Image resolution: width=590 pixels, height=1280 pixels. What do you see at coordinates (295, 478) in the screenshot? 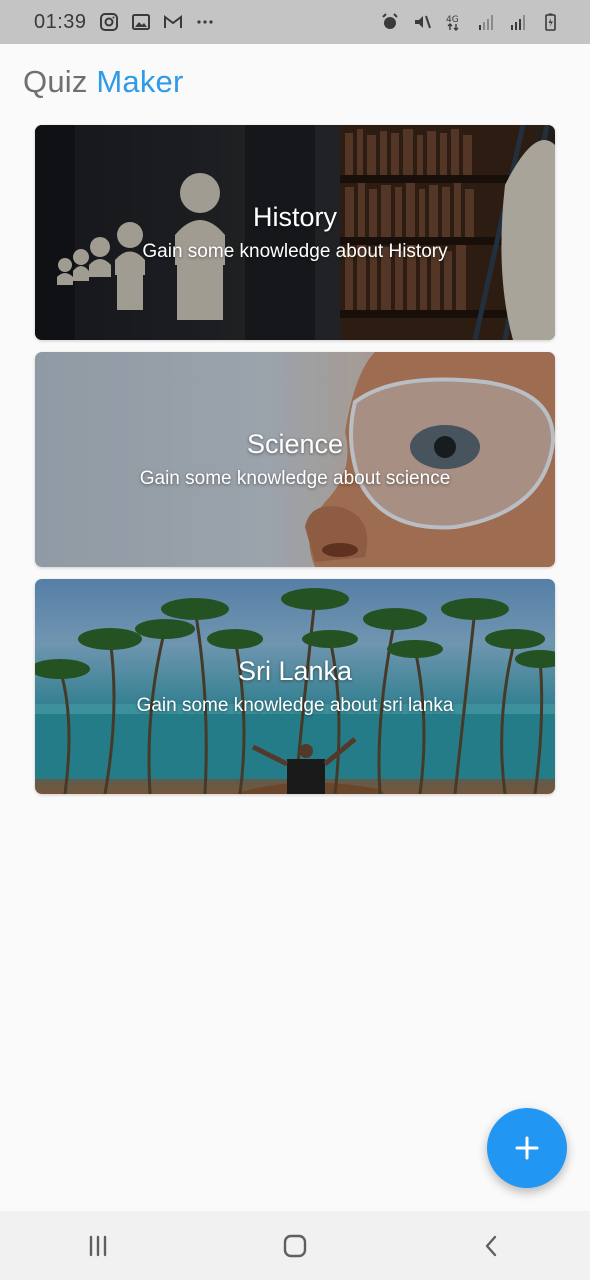
I see `card-subtitle: Gain some knowledge about science` at bounding box center [295, 478].